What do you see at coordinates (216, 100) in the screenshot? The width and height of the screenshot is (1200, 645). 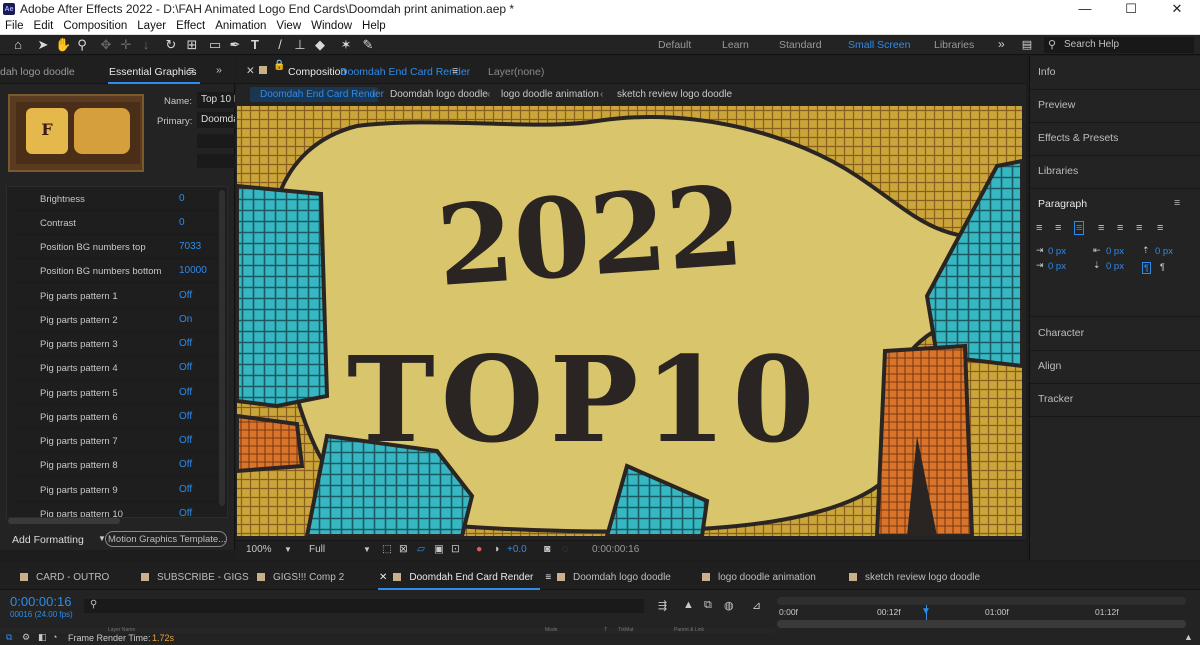 I see `name-field: Top 10 L` at bounding box center [216, 100].